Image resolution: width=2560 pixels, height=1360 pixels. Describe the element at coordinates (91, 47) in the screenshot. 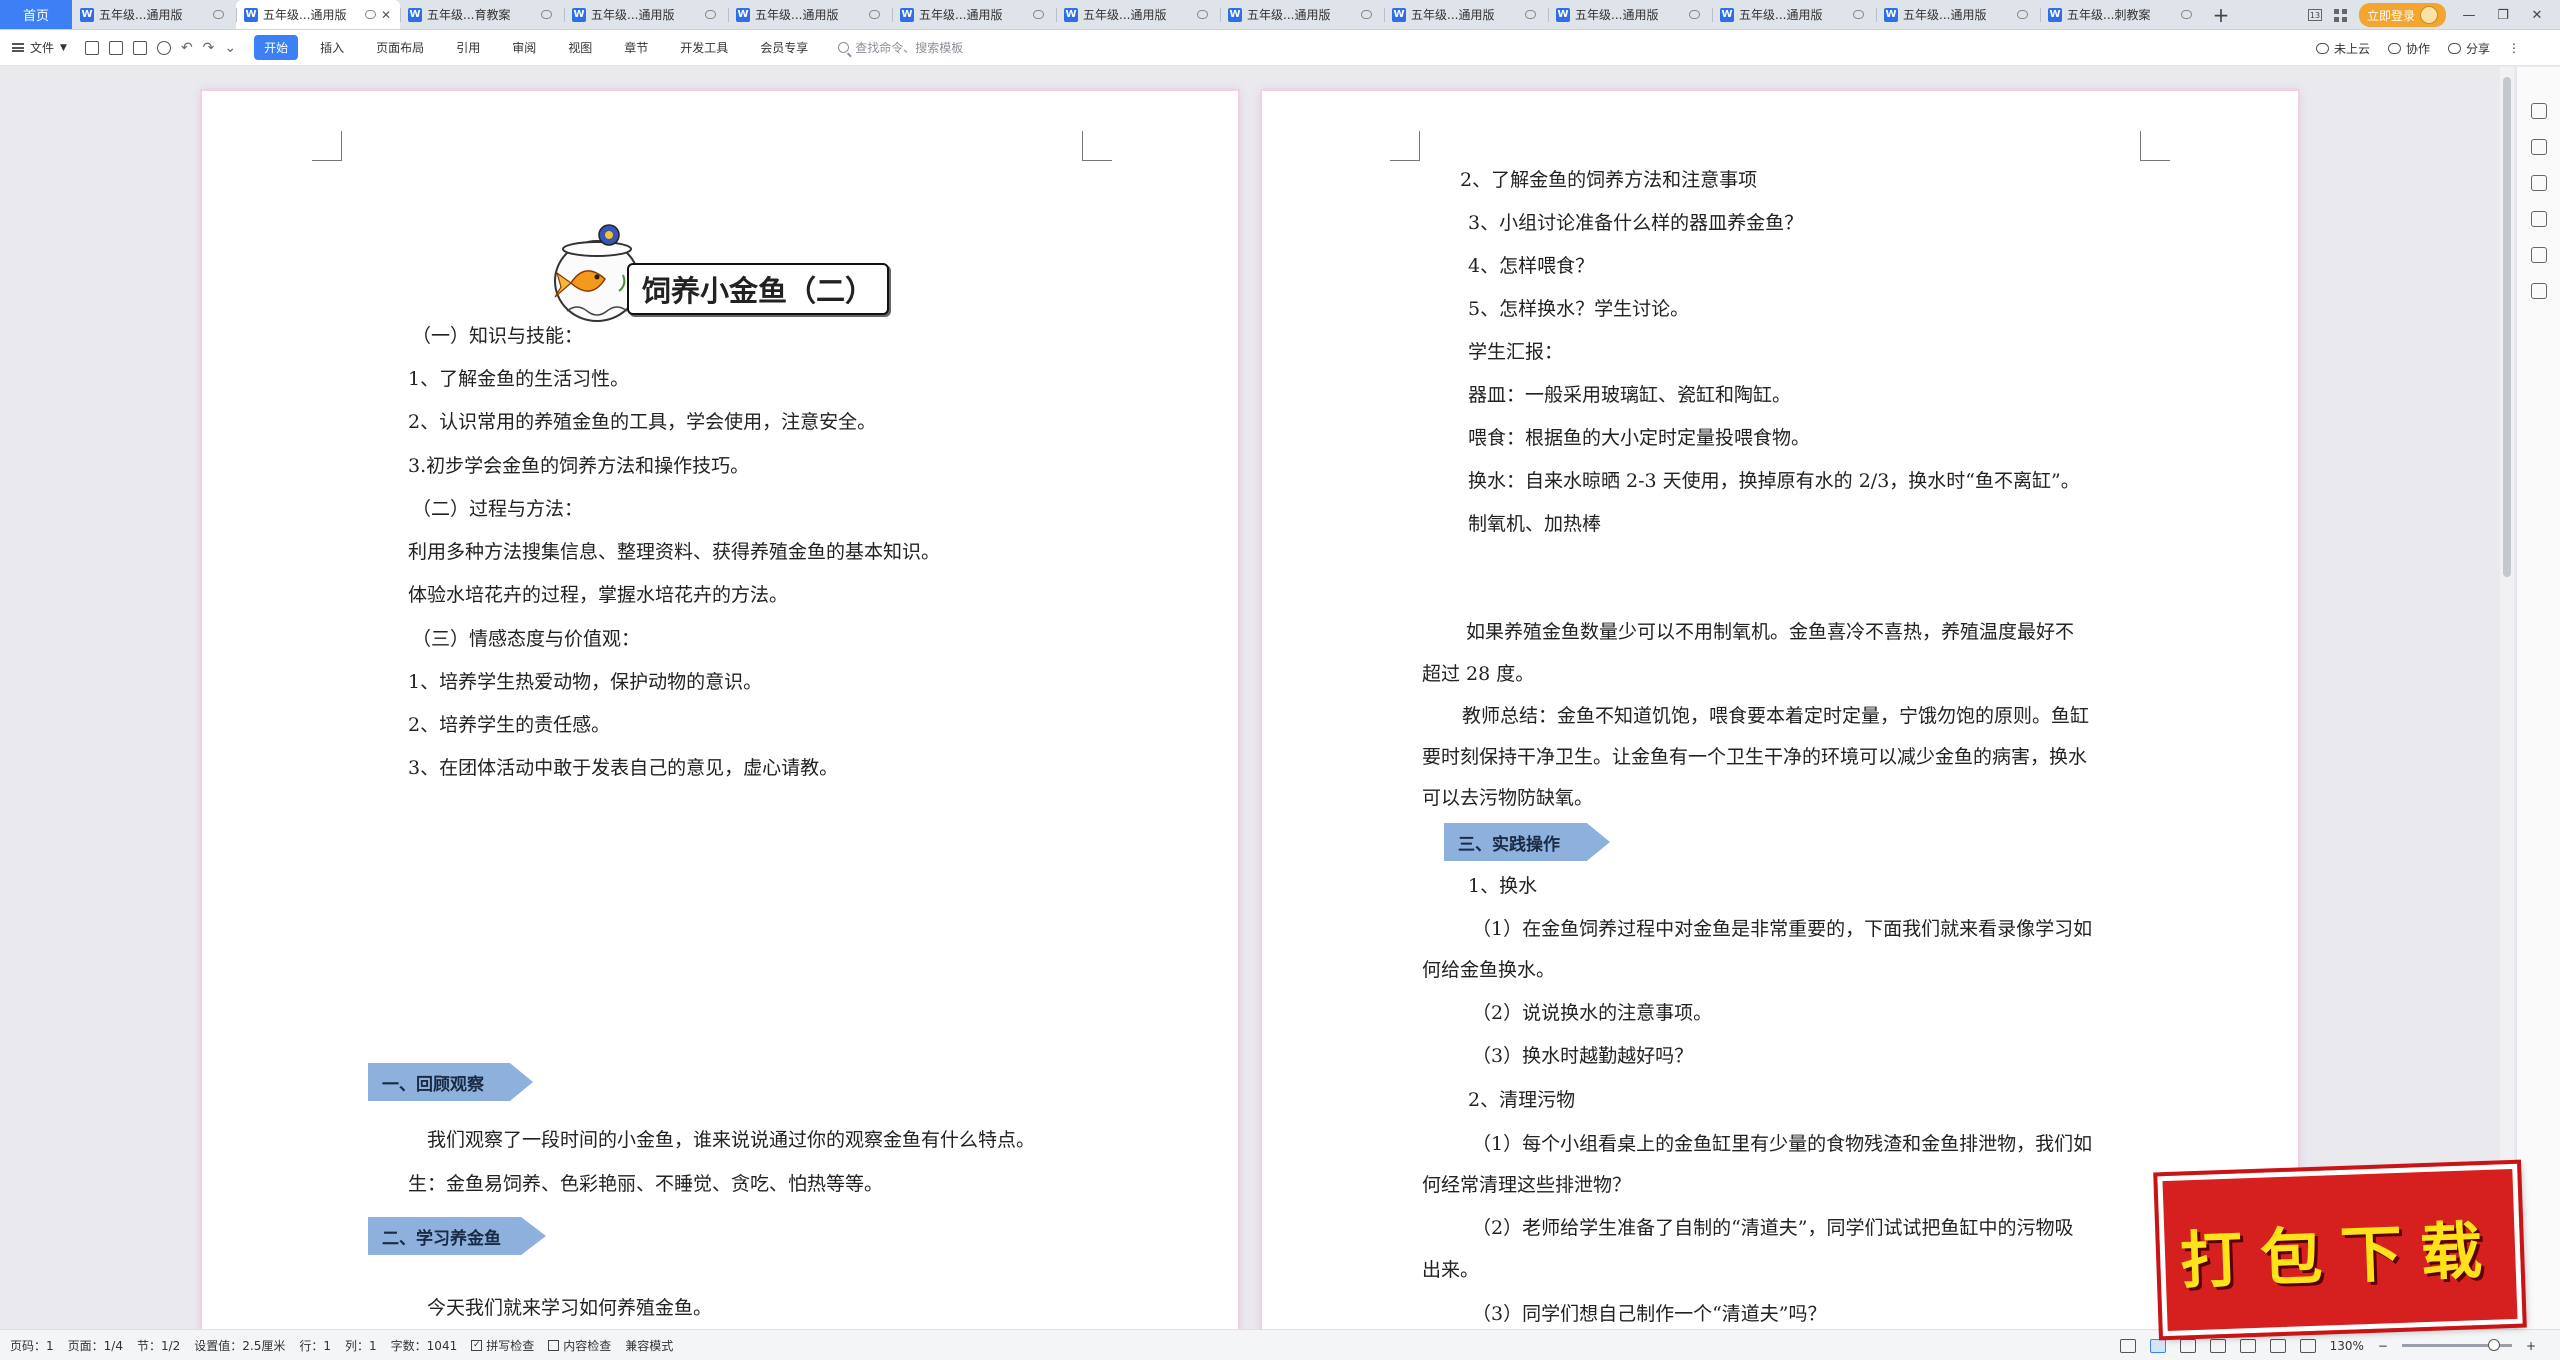

I see `save-icon` at that location.